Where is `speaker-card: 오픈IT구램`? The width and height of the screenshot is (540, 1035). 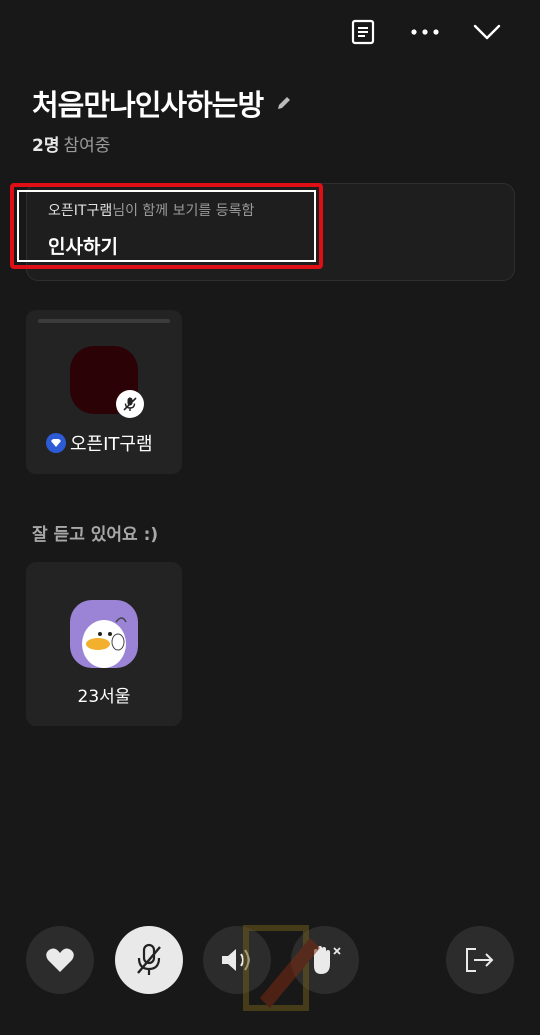
speaker-card: 오픈IT구램 is located at coordinates (104, 392).